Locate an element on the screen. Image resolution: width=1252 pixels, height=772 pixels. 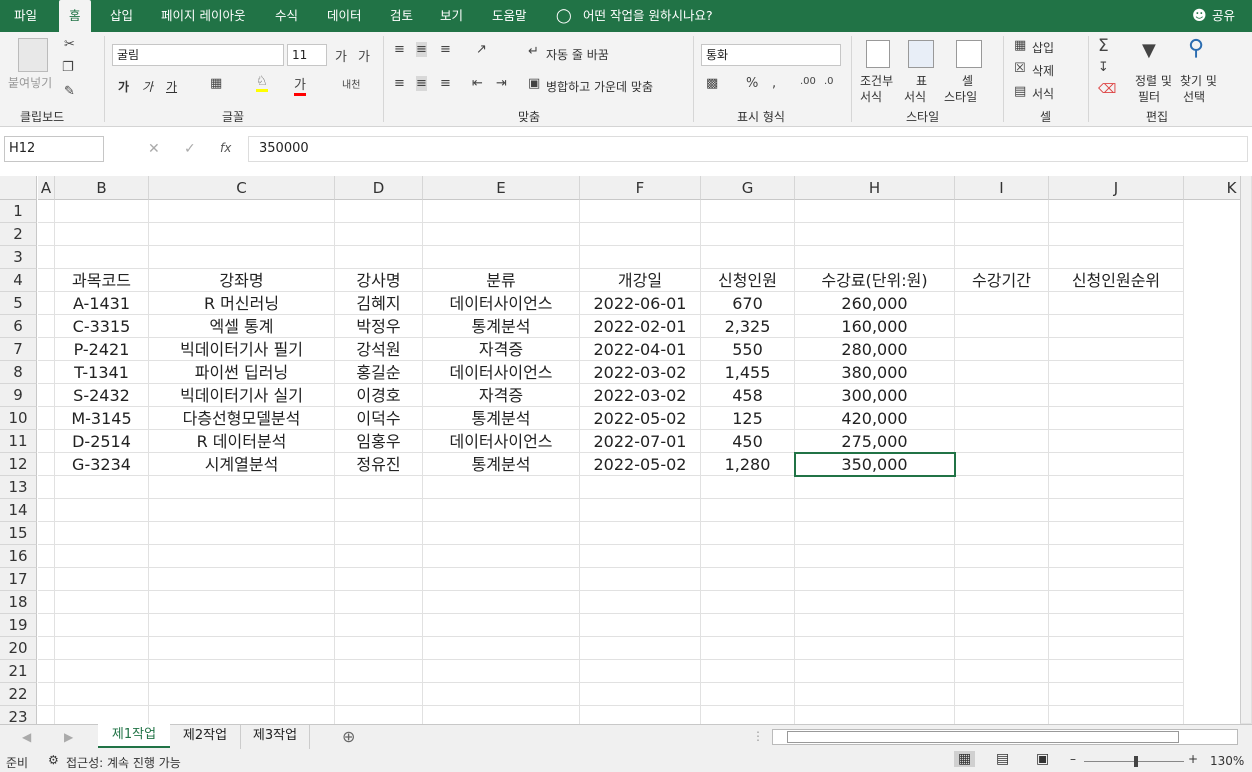
font-size-select: 11 is located at coordinates (307, 55).